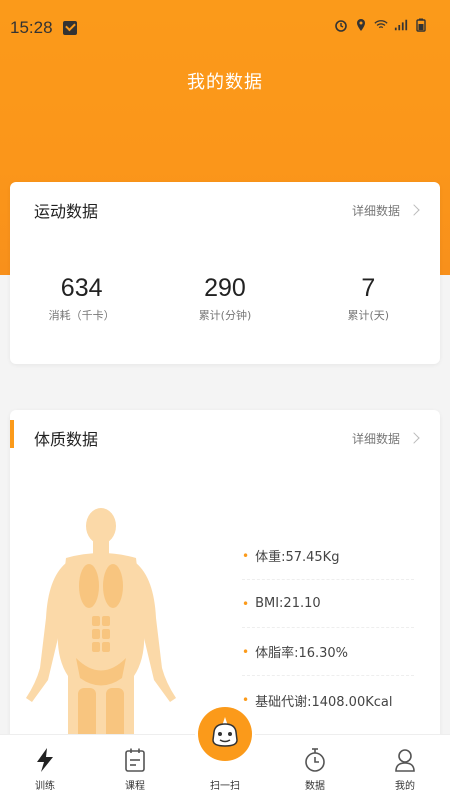 The image size is (450, 800). I want to click on activity-detail-link: 详细数据, so click(385, 210).